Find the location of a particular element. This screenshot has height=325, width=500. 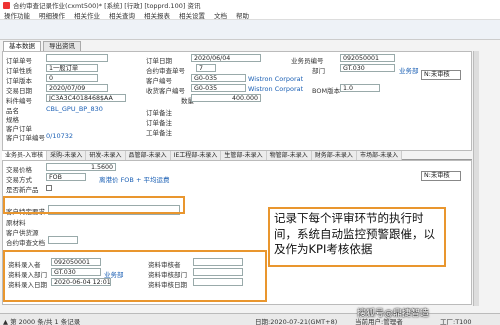

ship-to-name: Wistron Corporat is located at coordinates (276, 89).